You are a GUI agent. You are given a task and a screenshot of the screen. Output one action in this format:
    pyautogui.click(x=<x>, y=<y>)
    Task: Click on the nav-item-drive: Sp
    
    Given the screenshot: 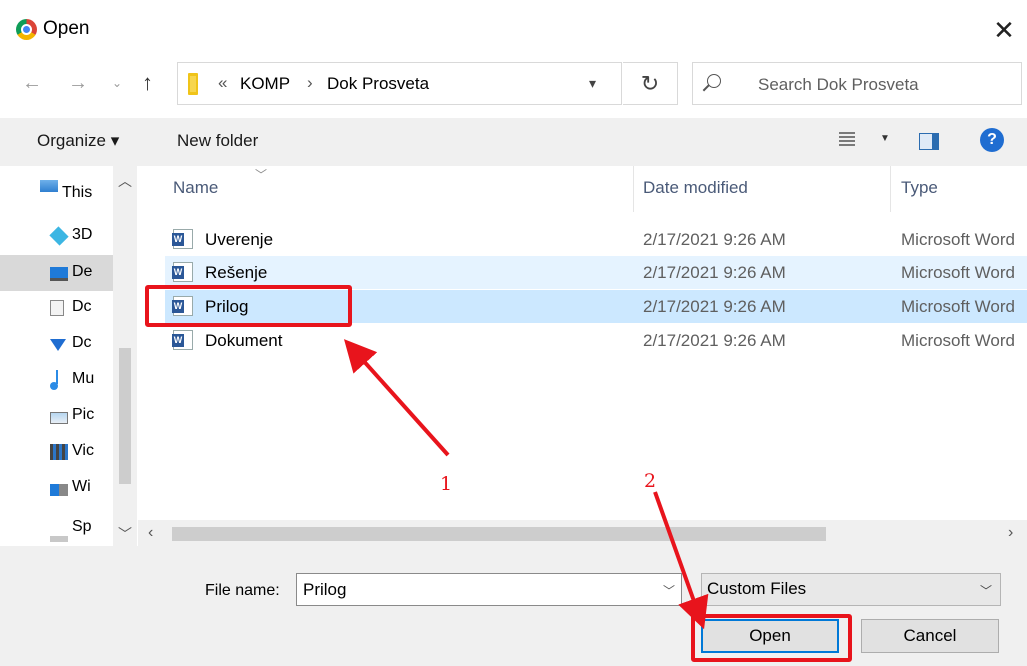 What is the action you would take?
    pyautogui.click(x=56, y=528)
    